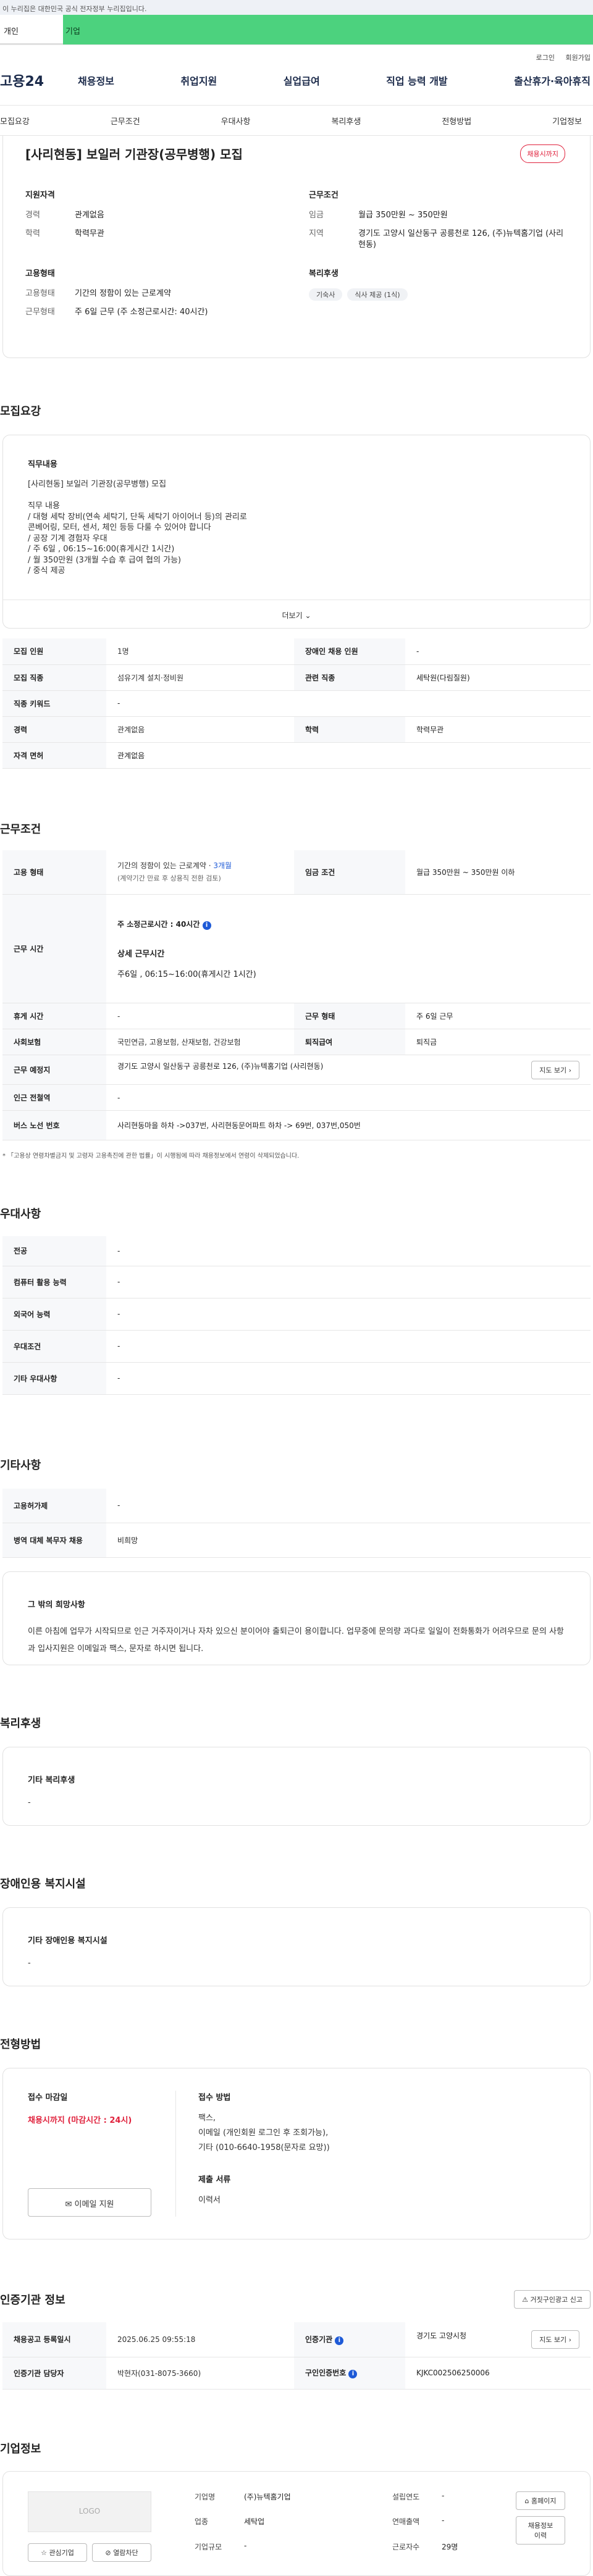  I want to click on email-apply-label: 이메일 지원, so click(94, 2204).